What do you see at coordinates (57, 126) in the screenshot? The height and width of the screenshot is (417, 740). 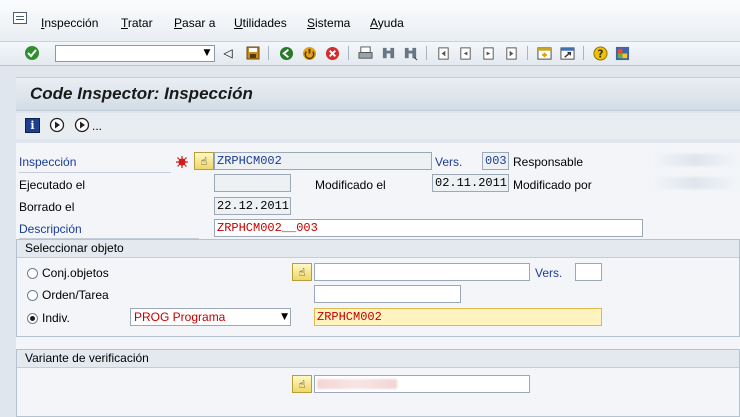 I see `execute-icon` at bounding box center [57, 126].